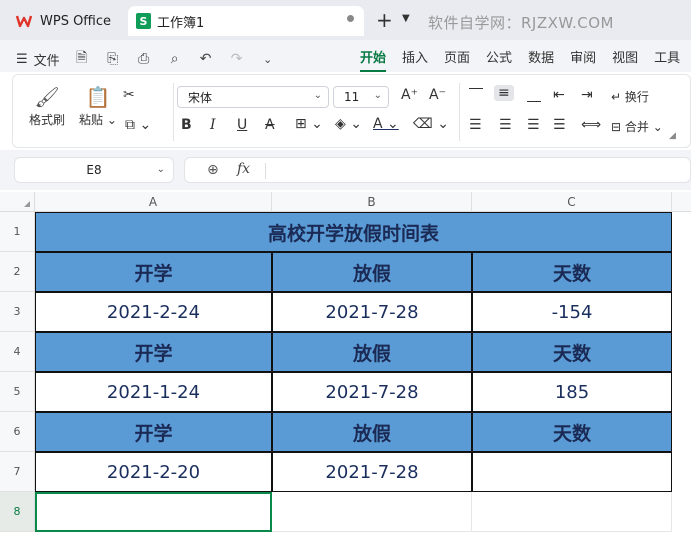 The height and width of the screenshot is (536, 691). What do you see at coordinates (47, 106) in the screenshot?
I see `format-painter-button: 🖌 格式刷` at bounding box center [47, 106].